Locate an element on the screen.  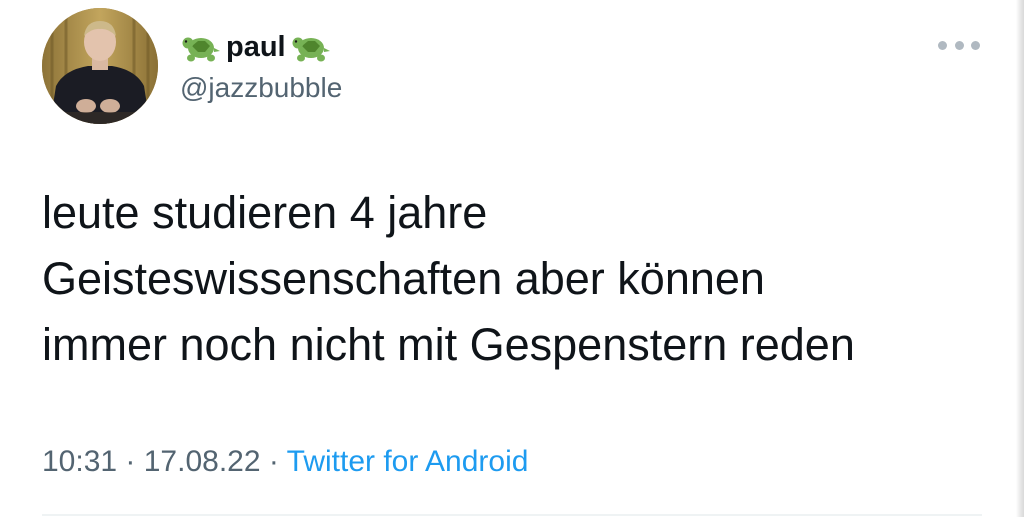
user-handle: @jazzbubble is located at coordinates (261, 88).